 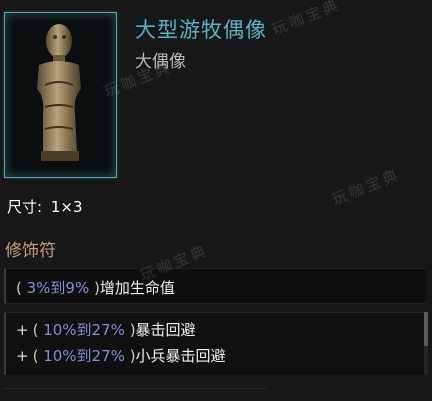 What do you see at coordinates (180, 356) in the screenshot?
I see `modifier-text: 小兵暴击回避` at bounding box center [180, 356].